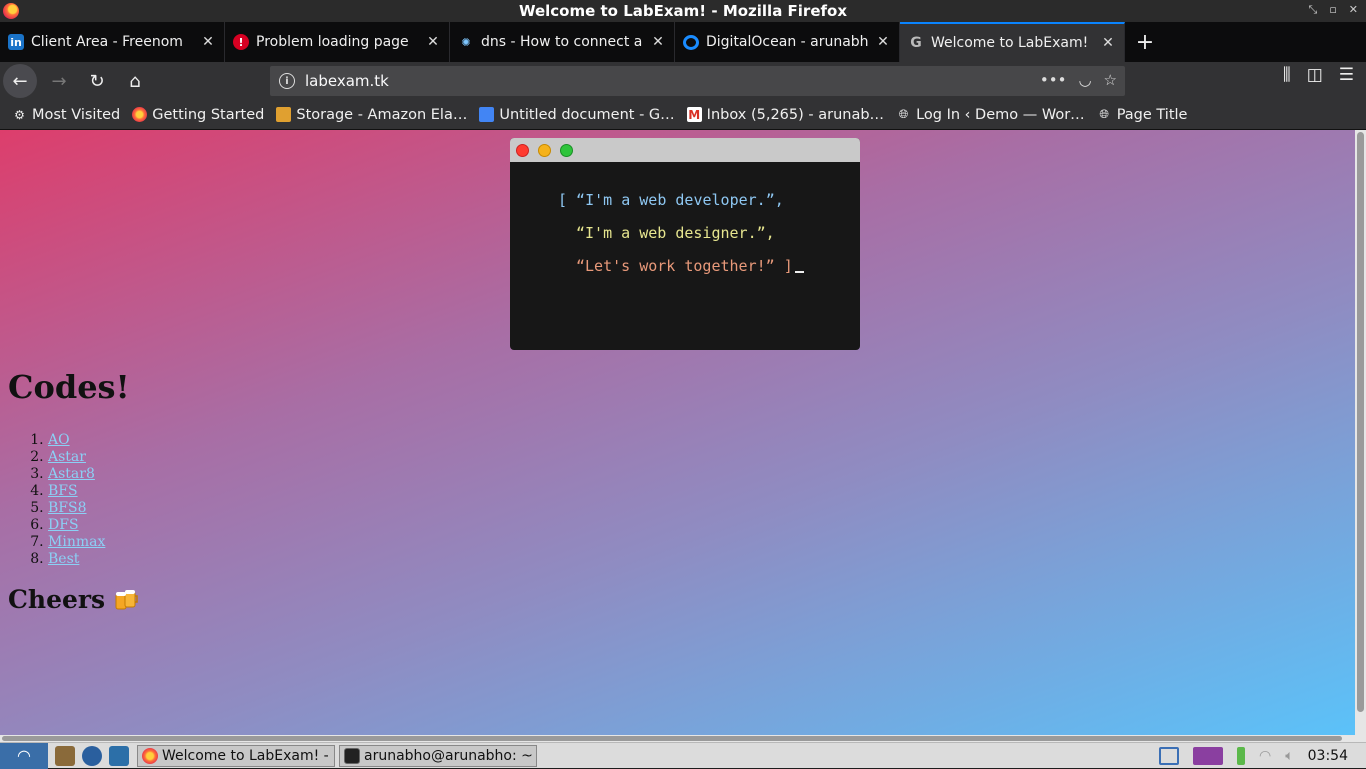 This screenshot has width=1366, height=769. I want to click on home-button: ⌂, so click(135, 81).